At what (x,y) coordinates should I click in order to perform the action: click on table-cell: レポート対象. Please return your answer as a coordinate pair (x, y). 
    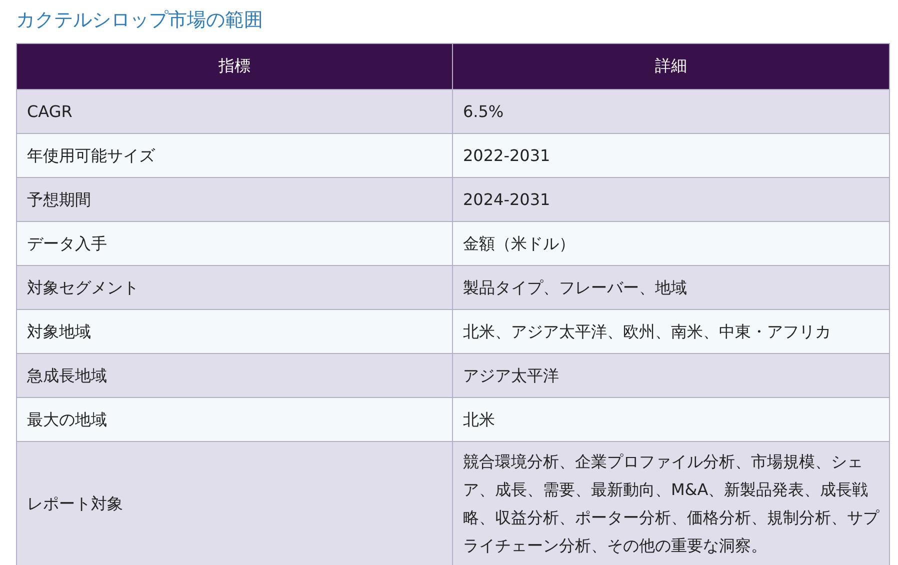
    Looking at the image, I should click on (234, 503).